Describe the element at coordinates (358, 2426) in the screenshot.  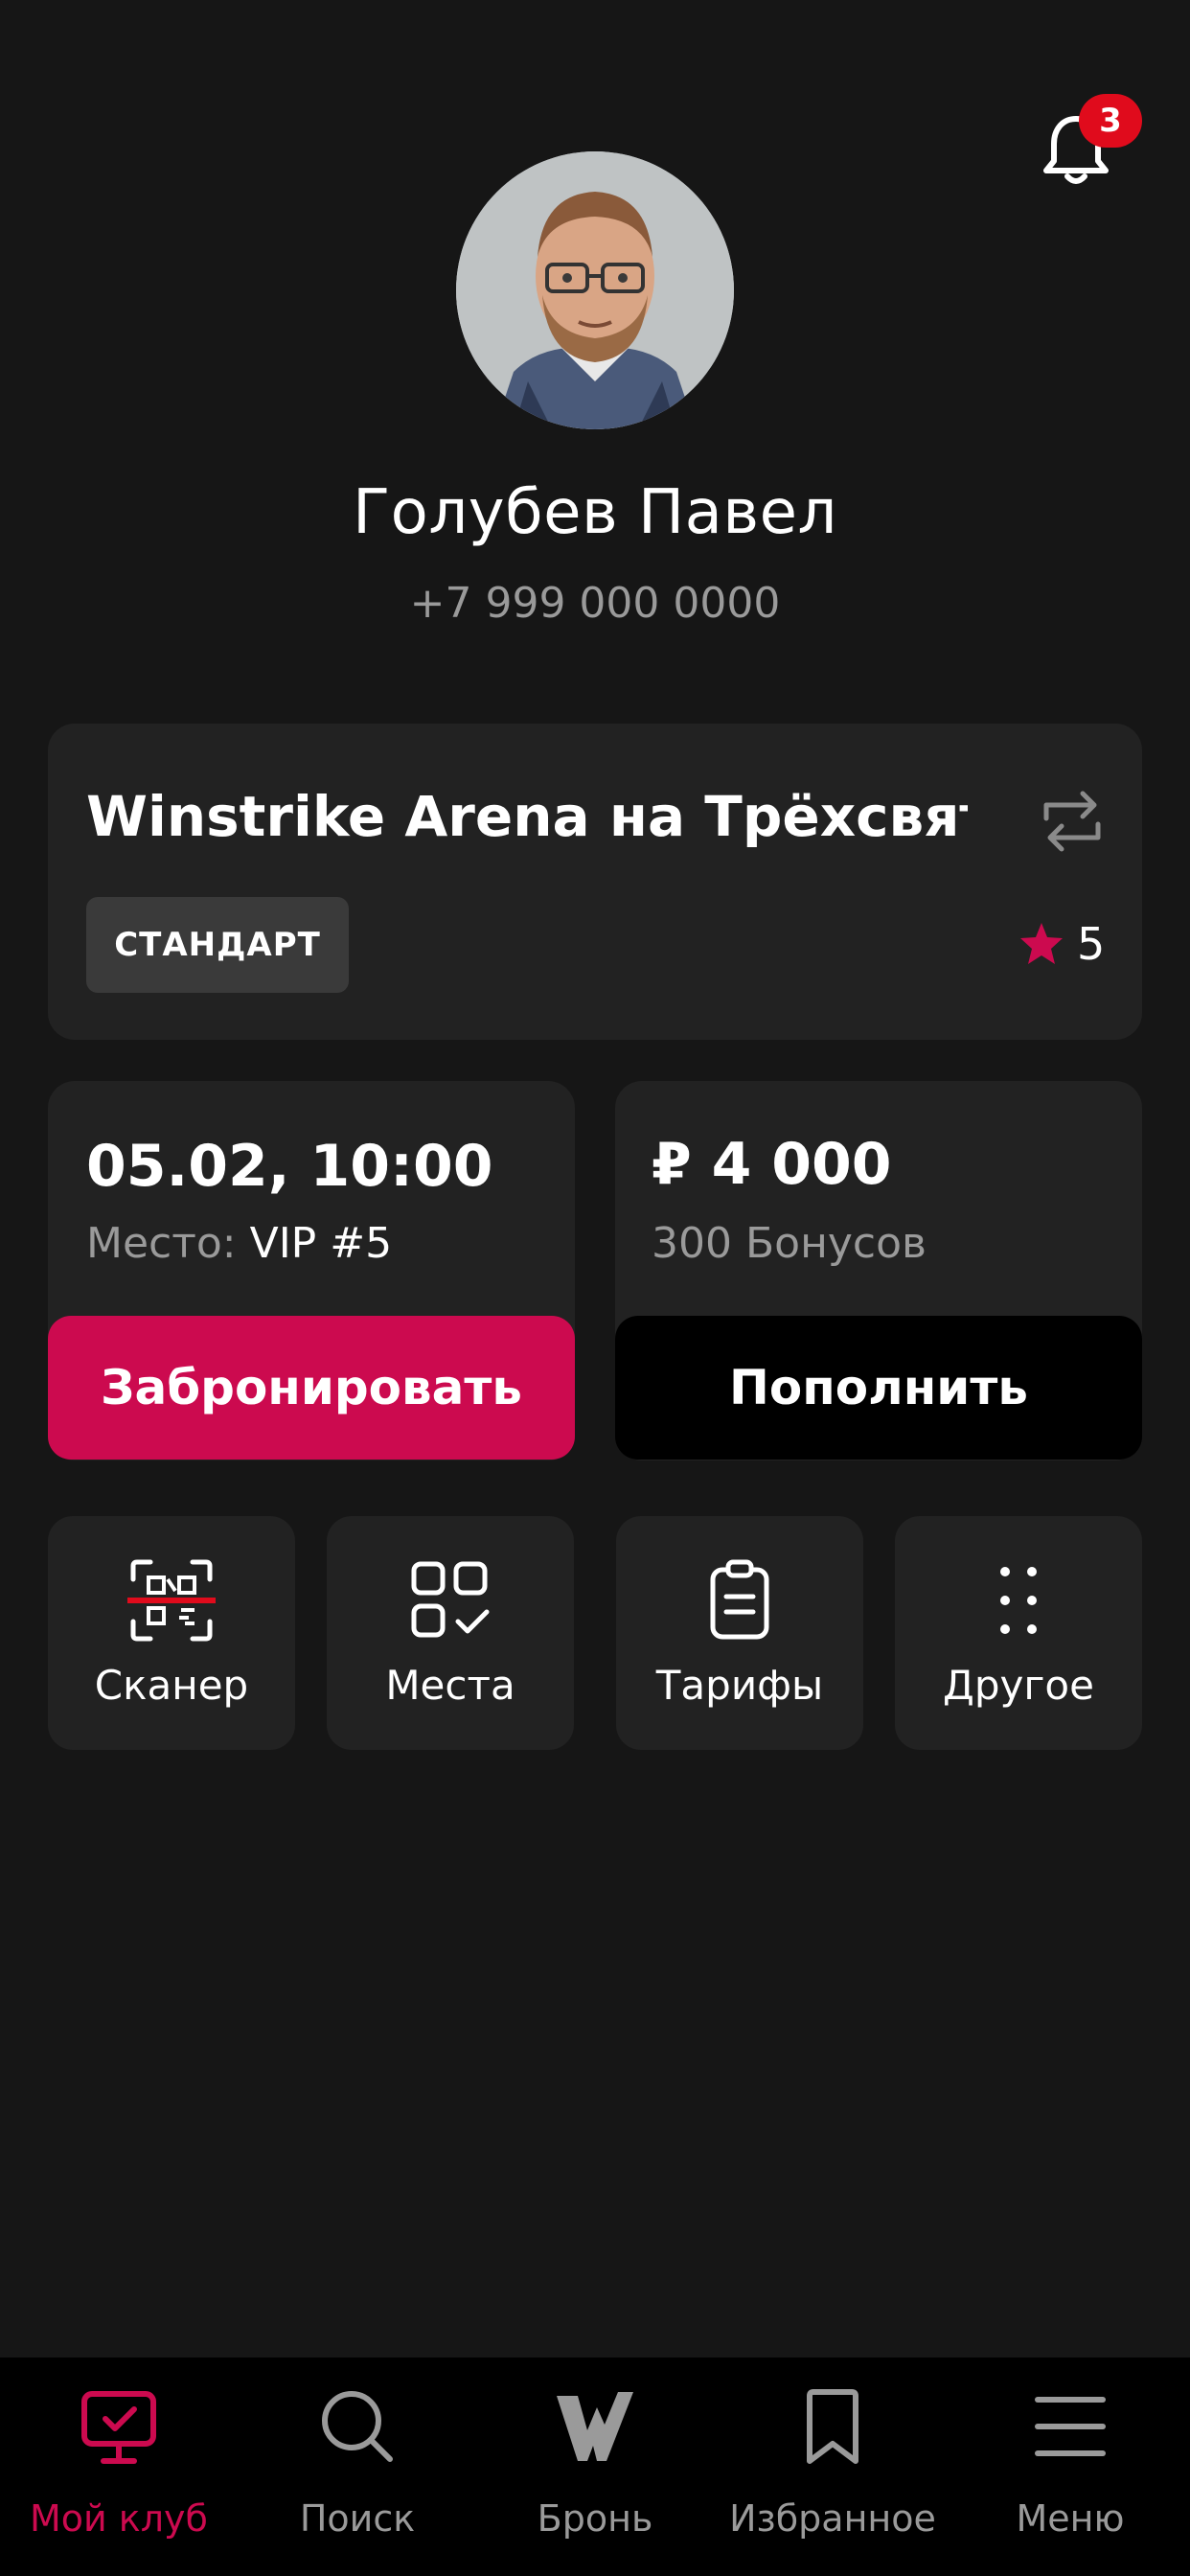
I see `search-icon` at that location.